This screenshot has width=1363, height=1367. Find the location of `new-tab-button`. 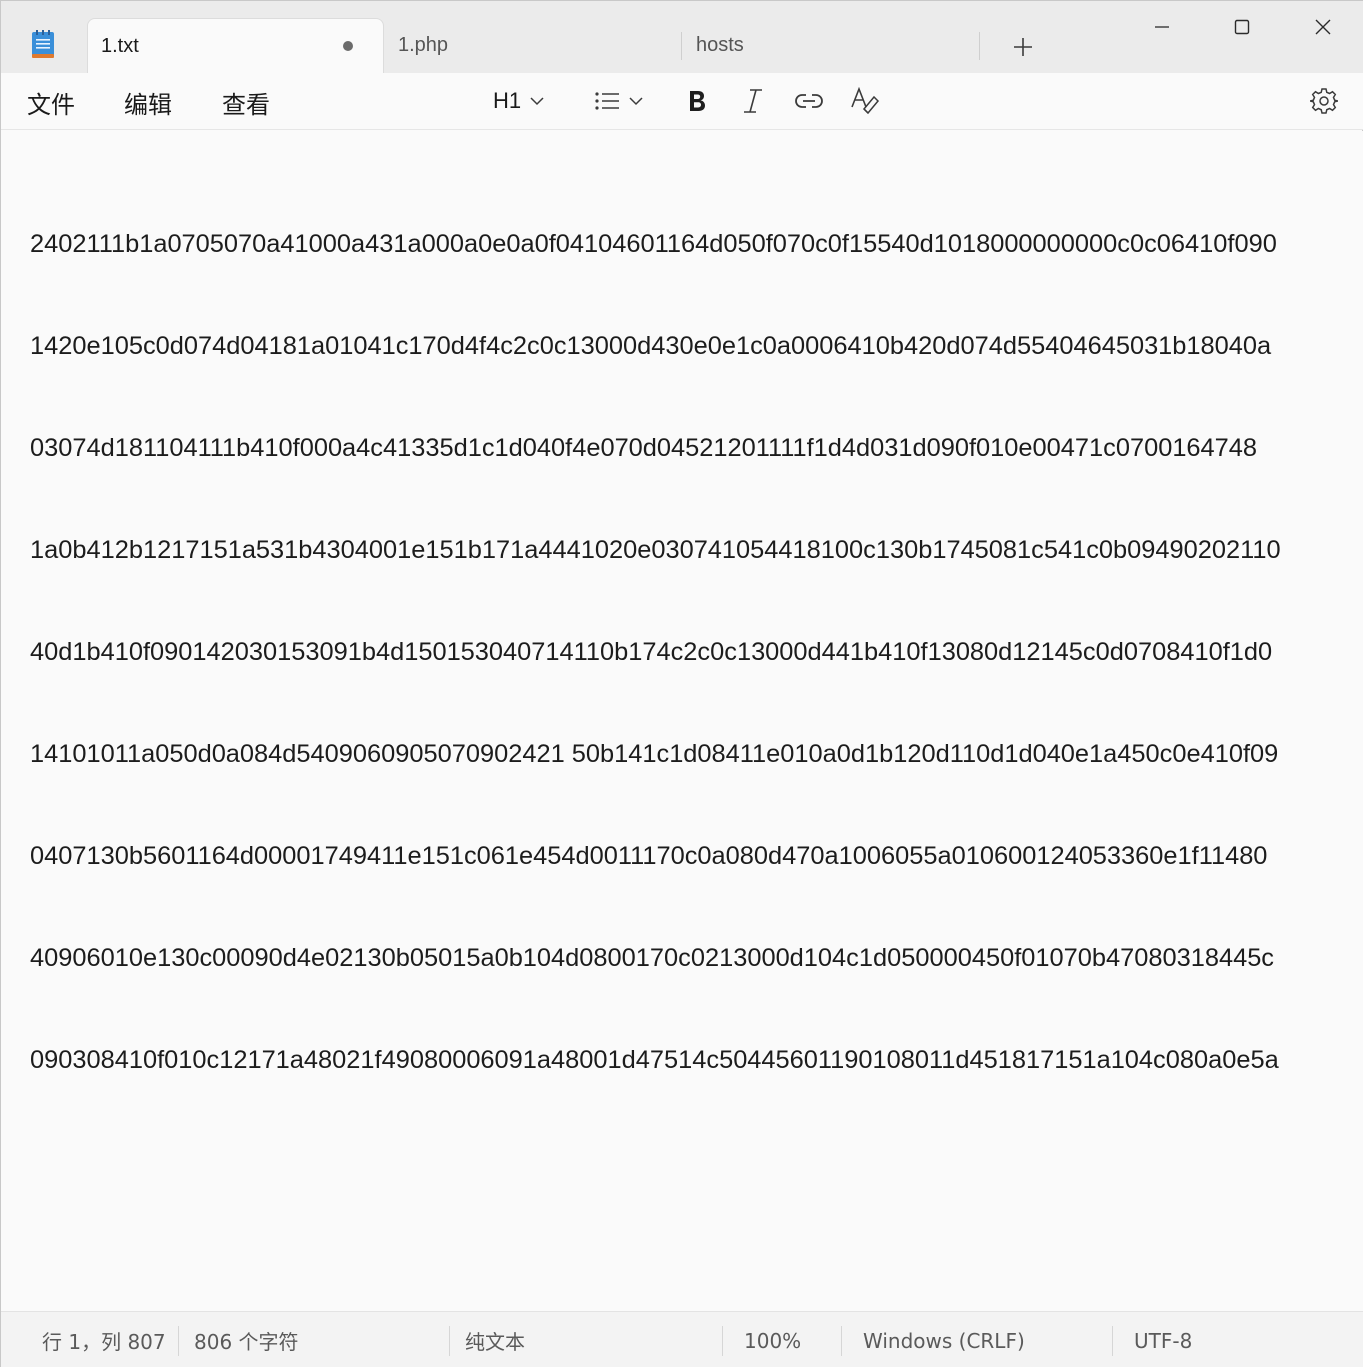

new-tab-button is located at coordinates (1023, 47).